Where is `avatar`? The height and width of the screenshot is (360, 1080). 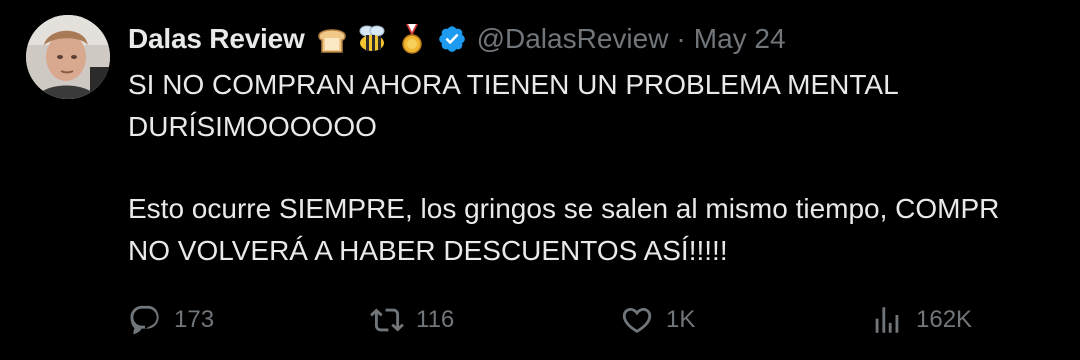 avatar is located at coordinates (68, 57).